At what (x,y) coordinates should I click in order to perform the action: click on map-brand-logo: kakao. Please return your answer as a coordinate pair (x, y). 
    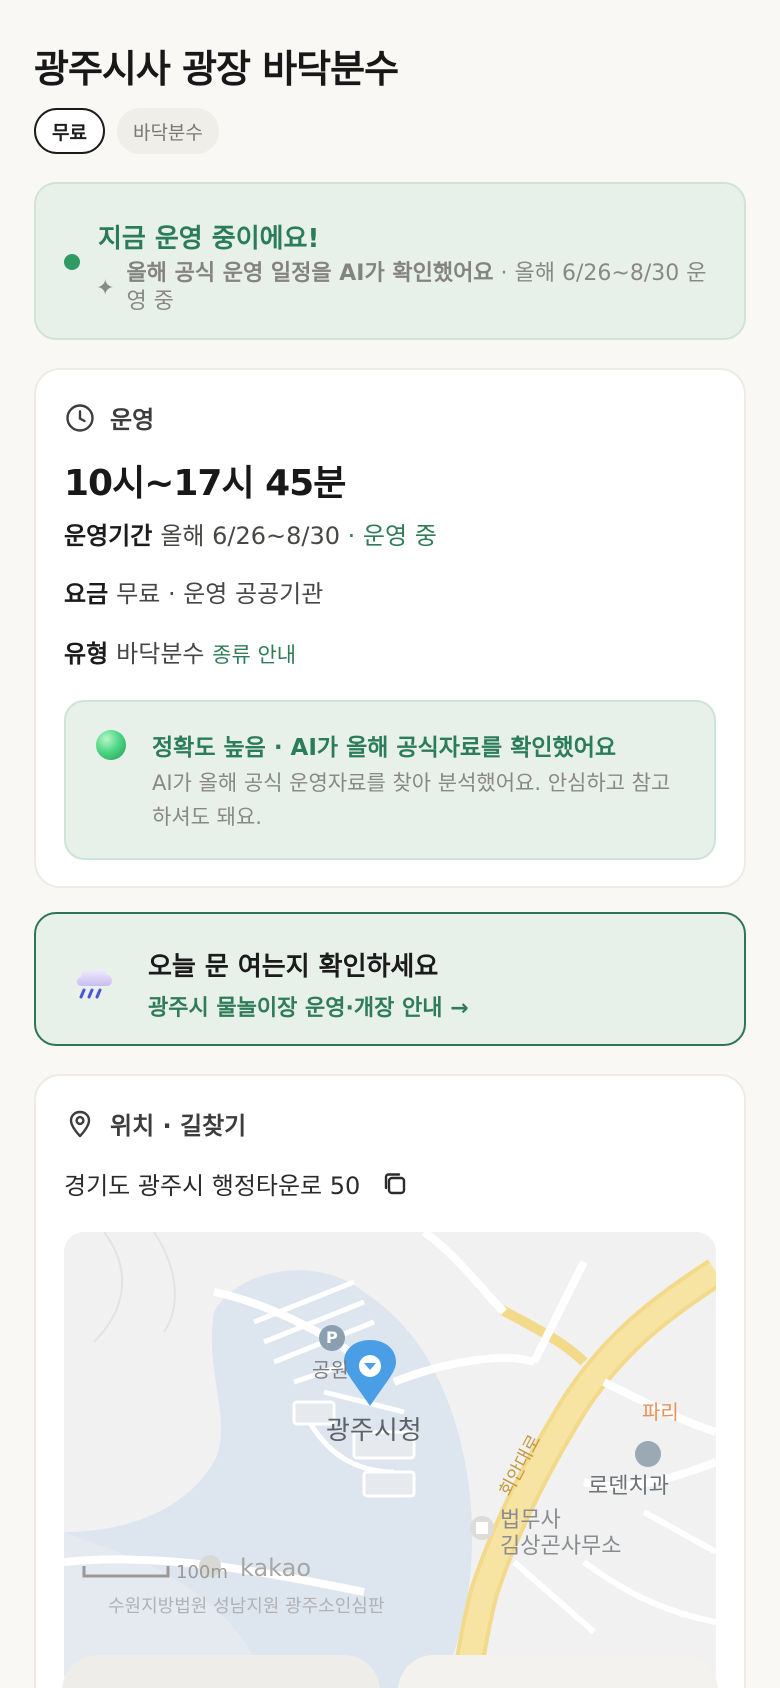
    Looking at the image, I should click on (276, 1568).